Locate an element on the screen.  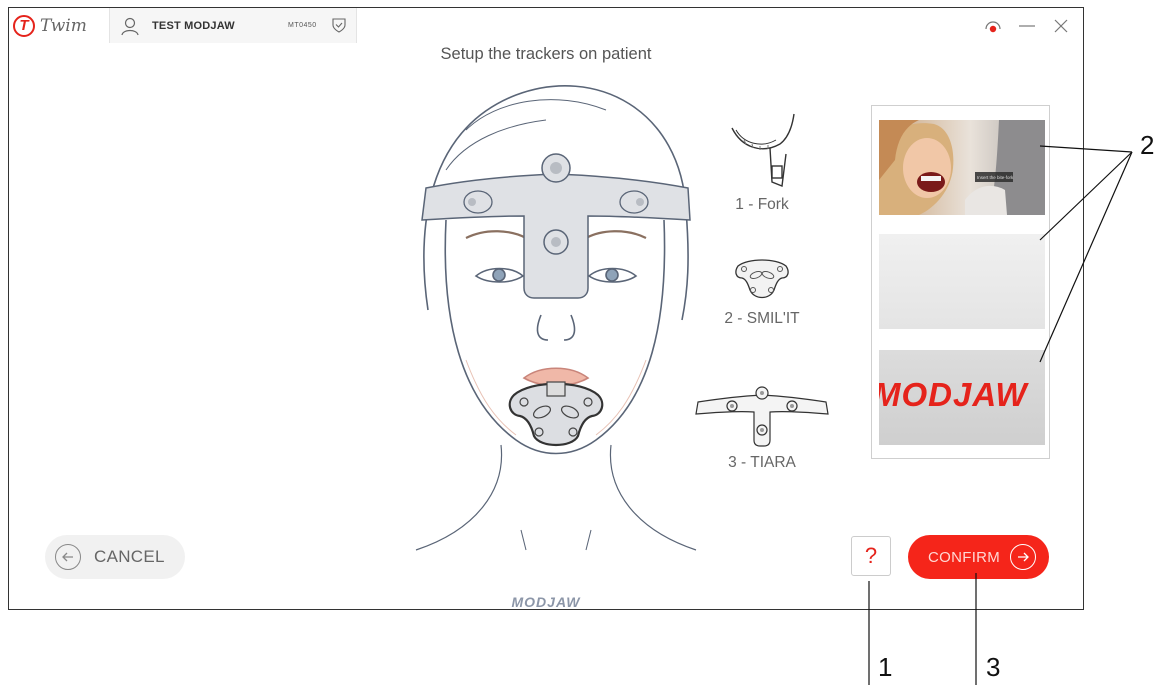
patient-photo: Insert the bite-fork is located at coordinates (962, 167).